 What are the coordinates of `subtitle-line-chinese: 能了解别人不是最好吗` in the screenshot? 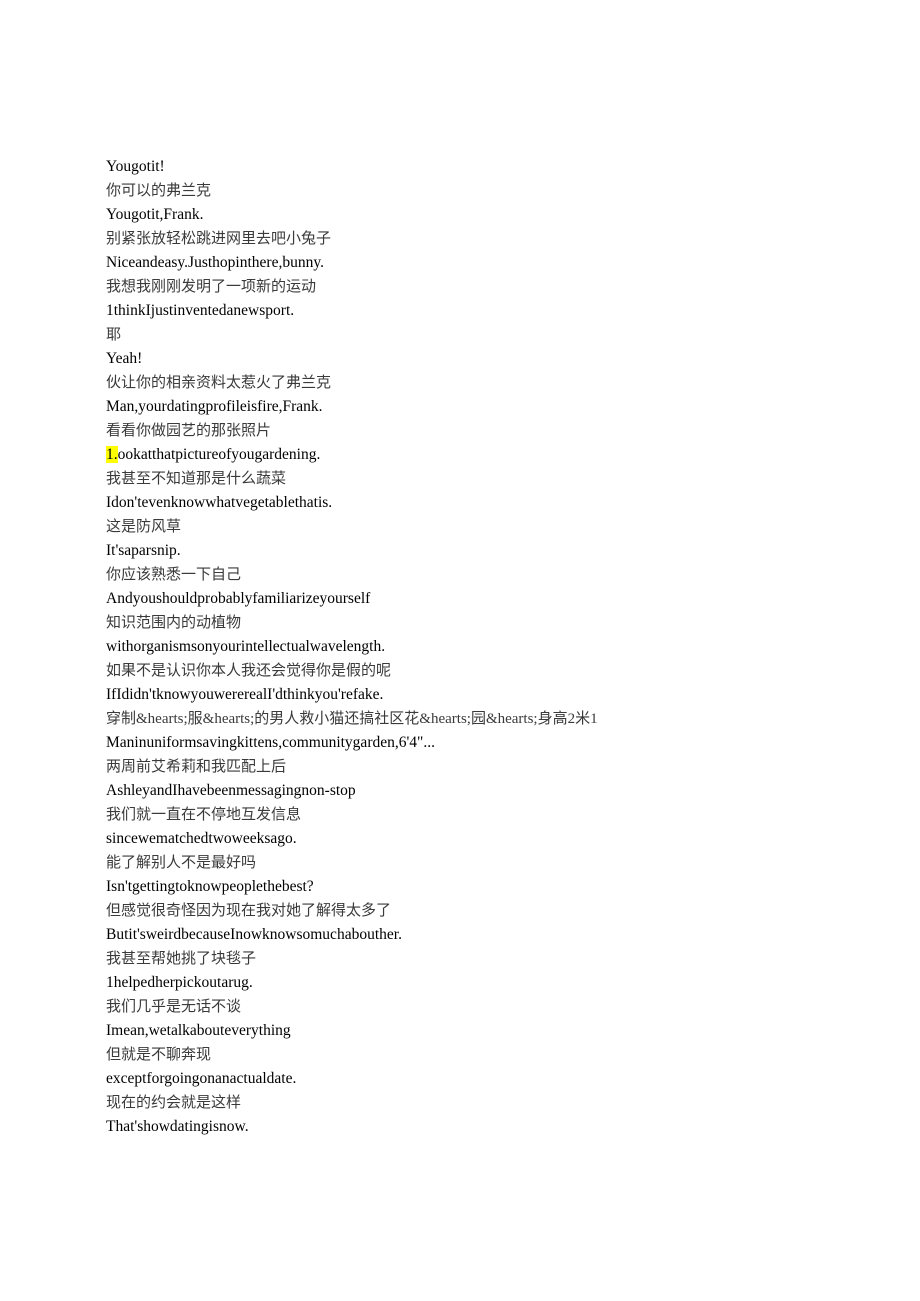 It's located at (181, 863).